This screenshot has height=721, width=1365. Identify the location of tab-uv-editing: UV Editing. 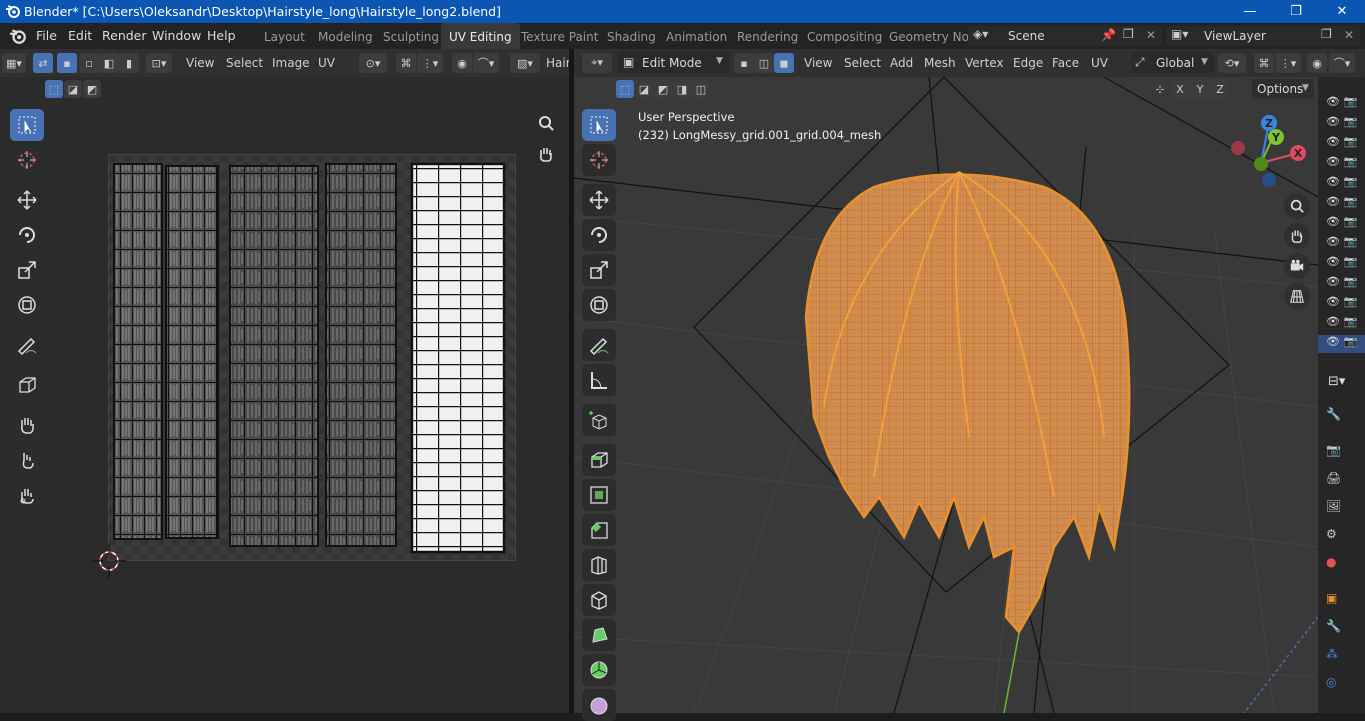
(480, 36).